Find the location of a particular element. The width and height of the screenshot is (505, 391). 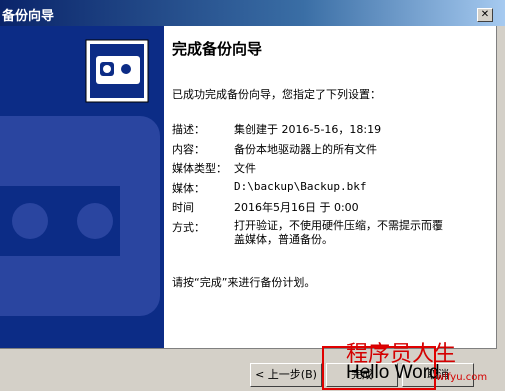

setting-value-description: 集创建于 2016-5-16，18:19 is located at coordinates (308, 129).